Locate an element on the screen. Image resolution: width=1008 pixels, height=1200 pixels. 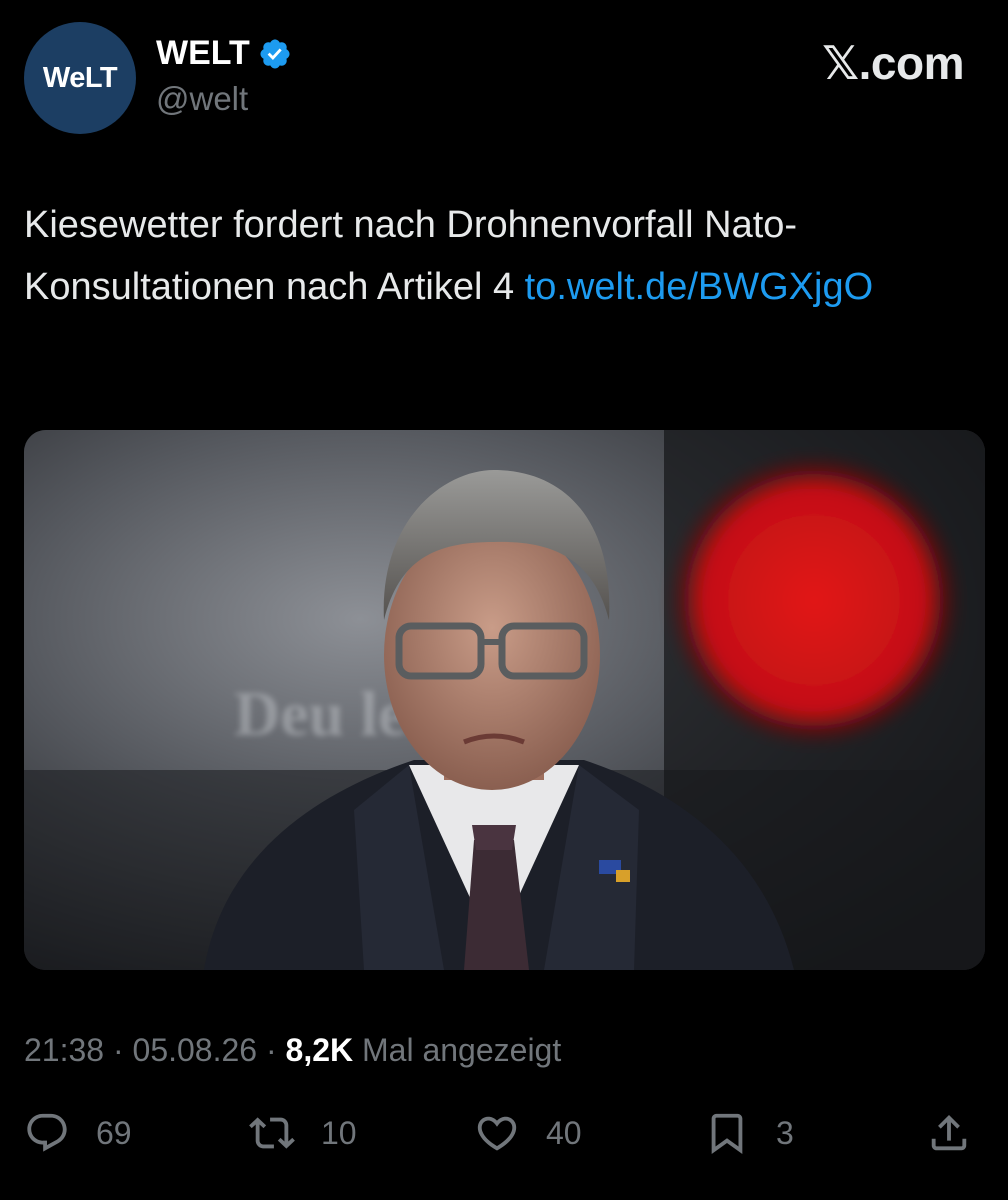
heart-icon is located at coordinates (497, 1133).